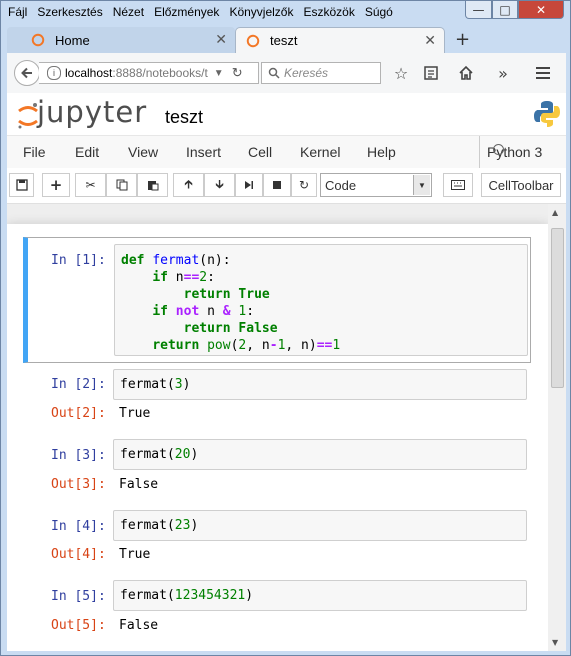  Describe the element at coordinates (328, 13) in the screenshot. I see `menu-tools: Eszközök` at that location.